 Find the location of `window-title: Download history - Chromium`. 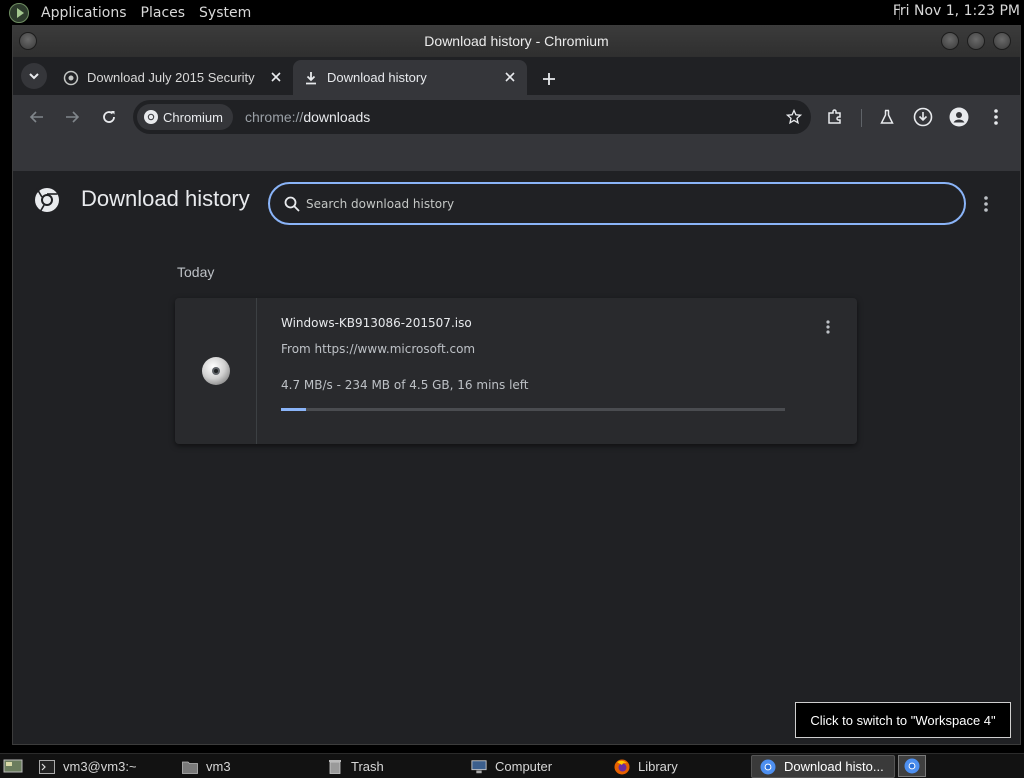

window-title: Download history - Chromium is located at coordinates (516, 41).